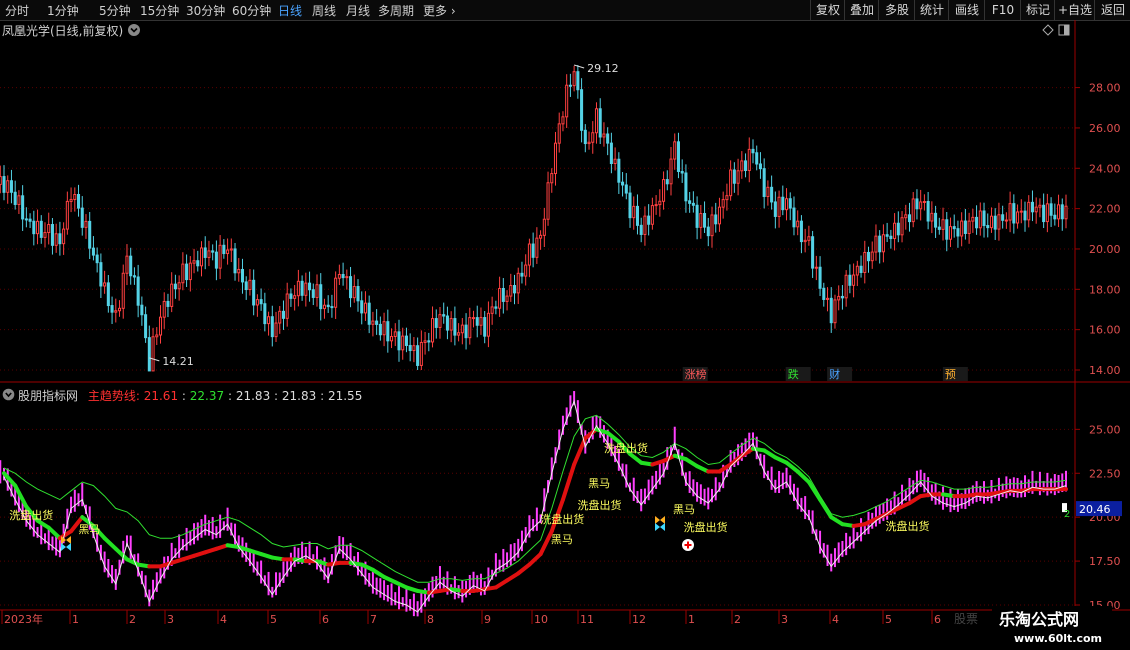 The image size is (1130, 650). Describe the element at coordinates (931, 10) in the screenshot. I see `statistics-button: 统计` at that location.